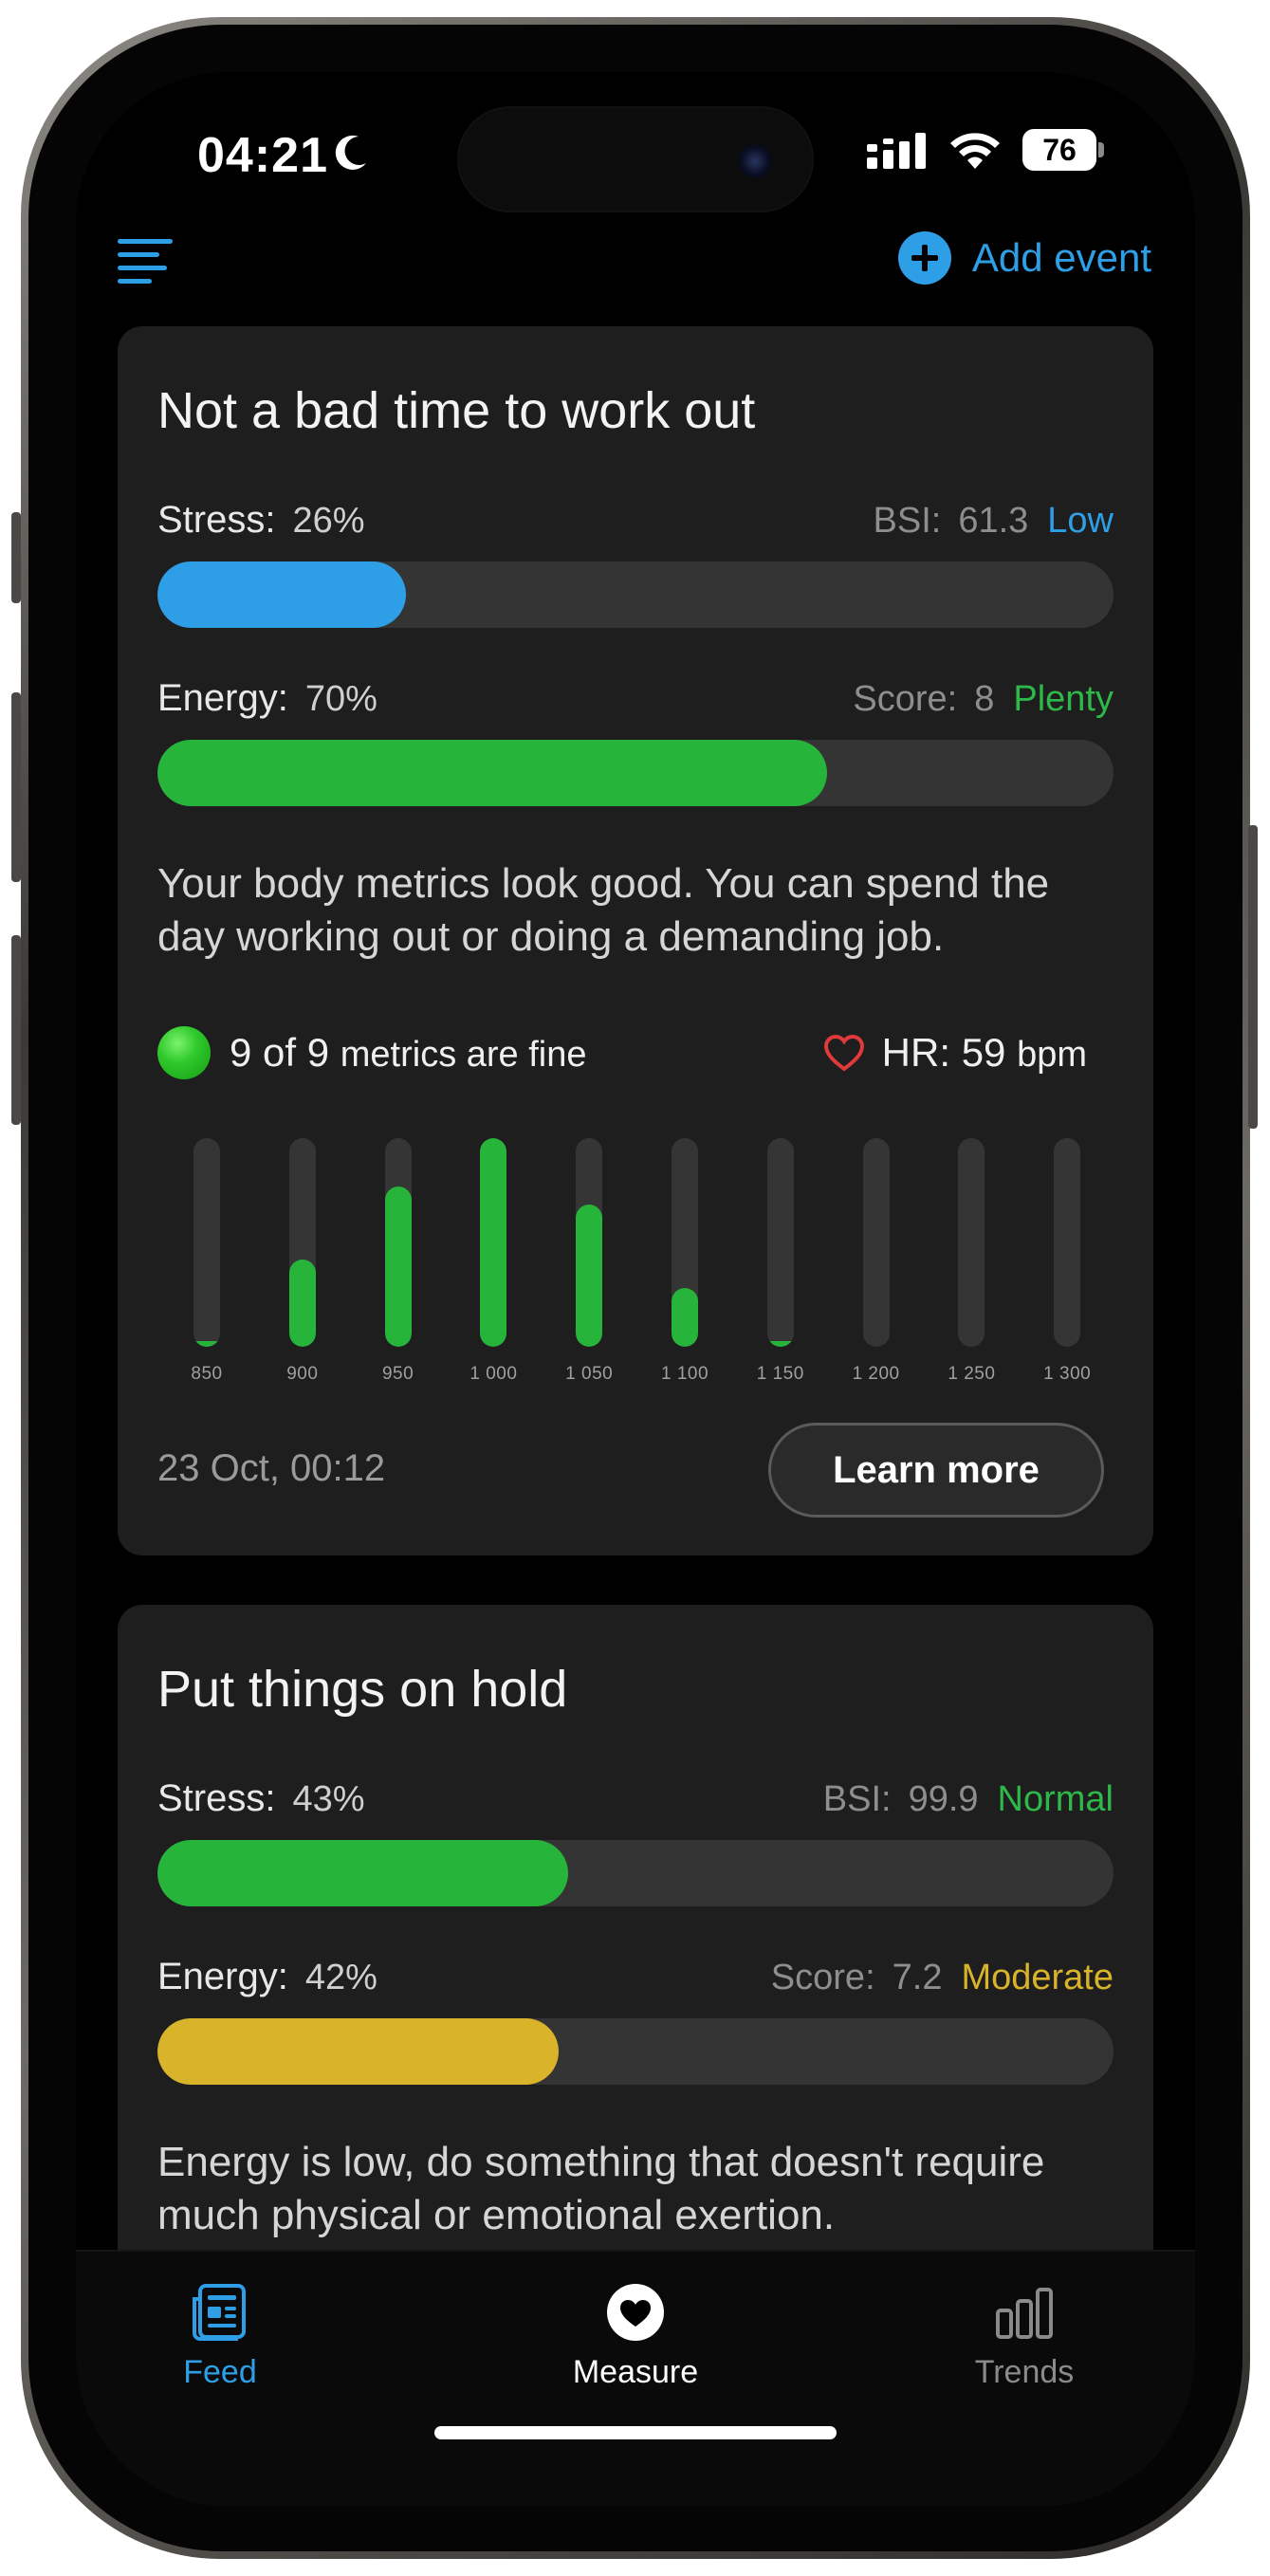 The width and height of the screenshot is (1270, 2576). I want to click on stress-value: 43%, so click(328, 1799).